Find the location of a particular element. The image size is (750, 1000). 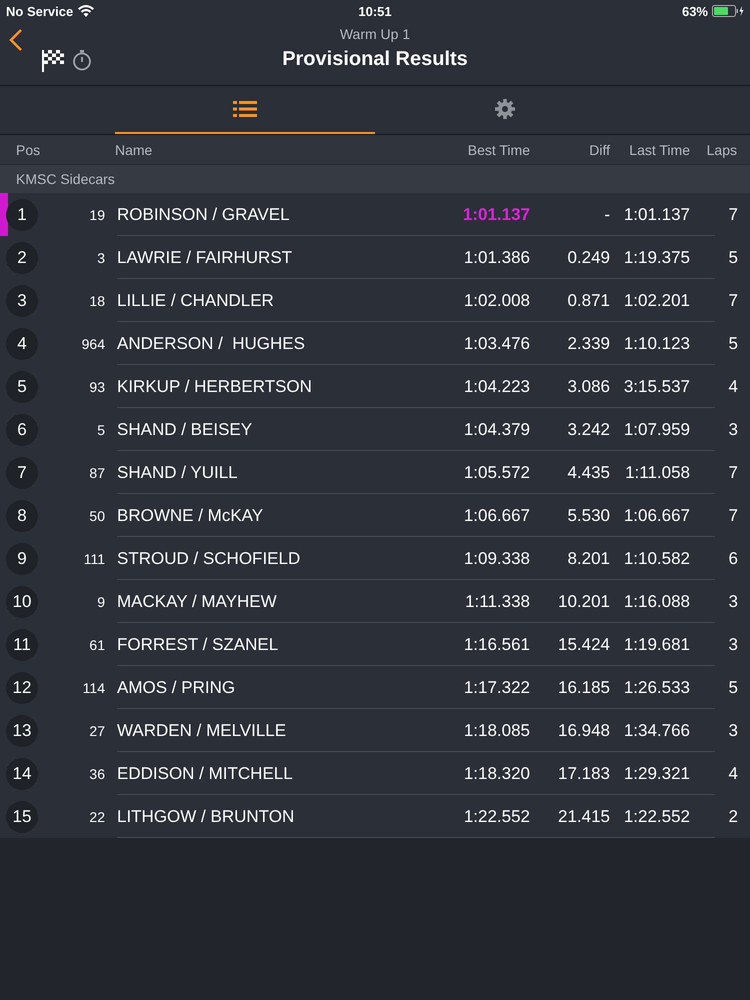

diff-cell-text: 3.086 is located at coordinates (588, 386).